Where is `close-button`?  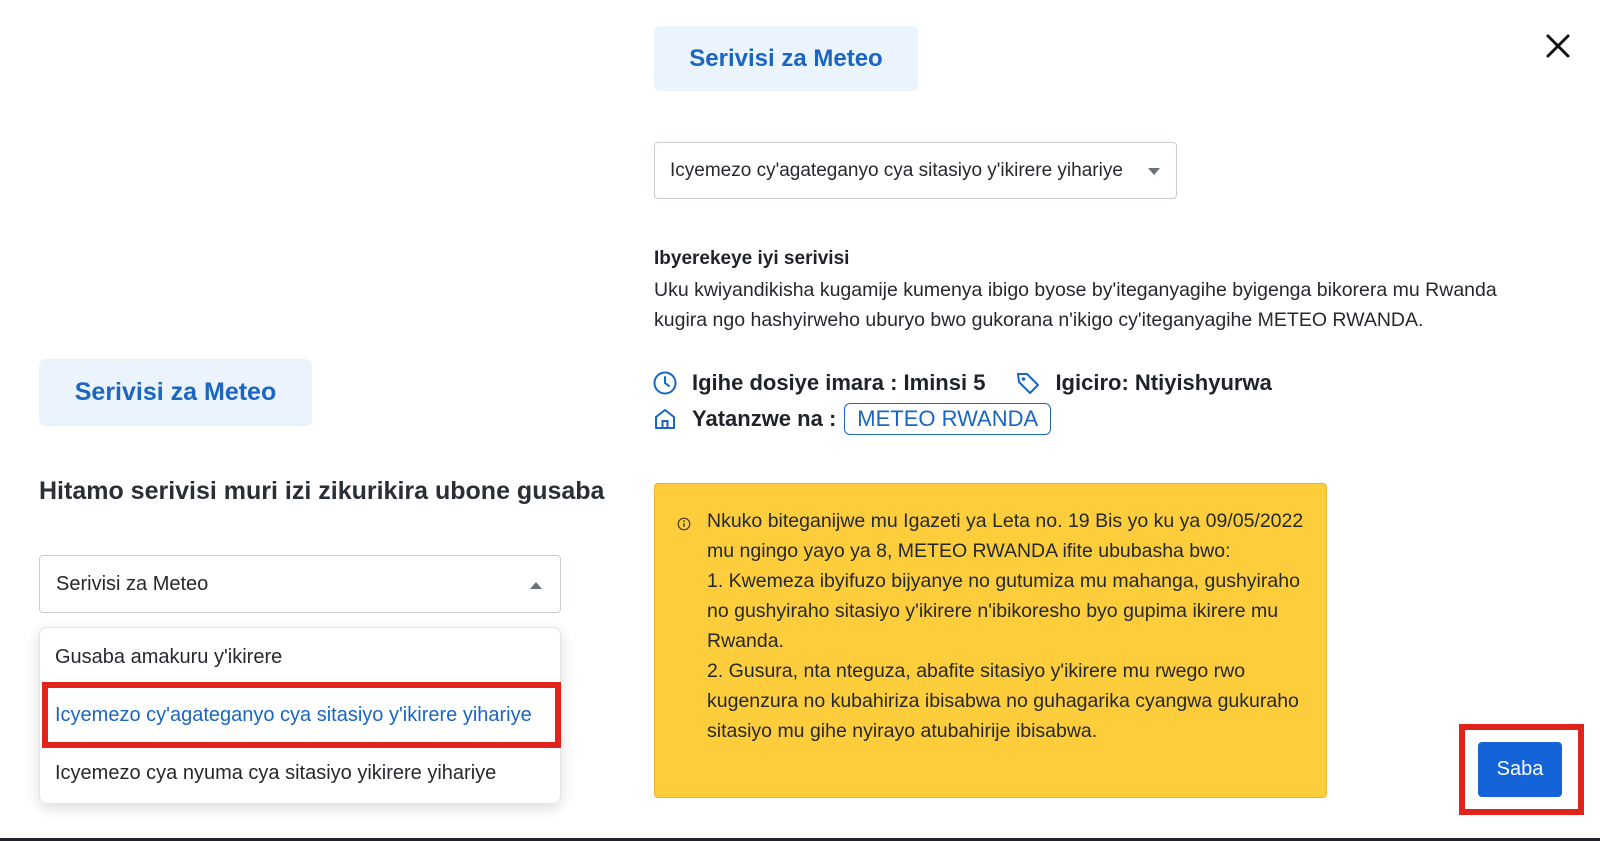 close-button is located at coordinates (1558, 46).